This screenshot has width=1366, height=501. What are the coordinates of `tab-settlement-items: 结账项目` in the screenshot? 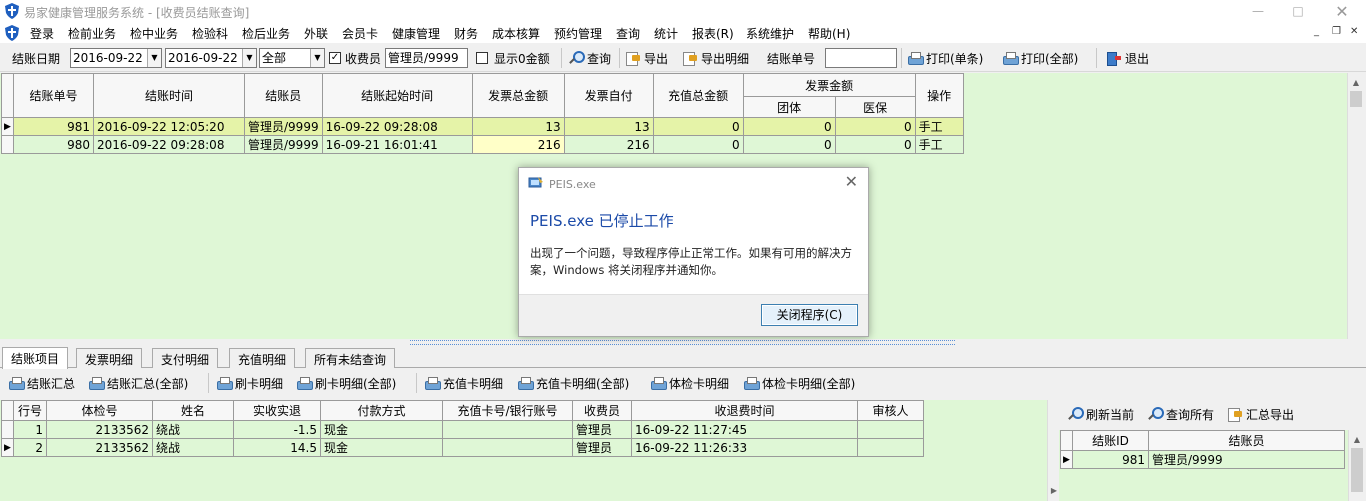 It's located at (35, 358).